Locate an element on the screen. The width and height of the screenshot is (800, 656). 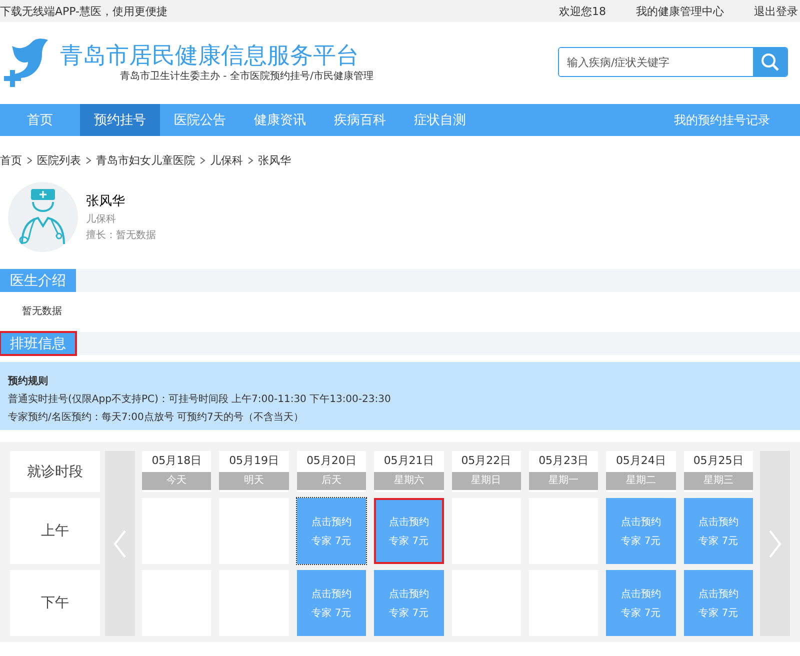
top-link: 我的健康管理中心 is located at coordinates (680, 11).